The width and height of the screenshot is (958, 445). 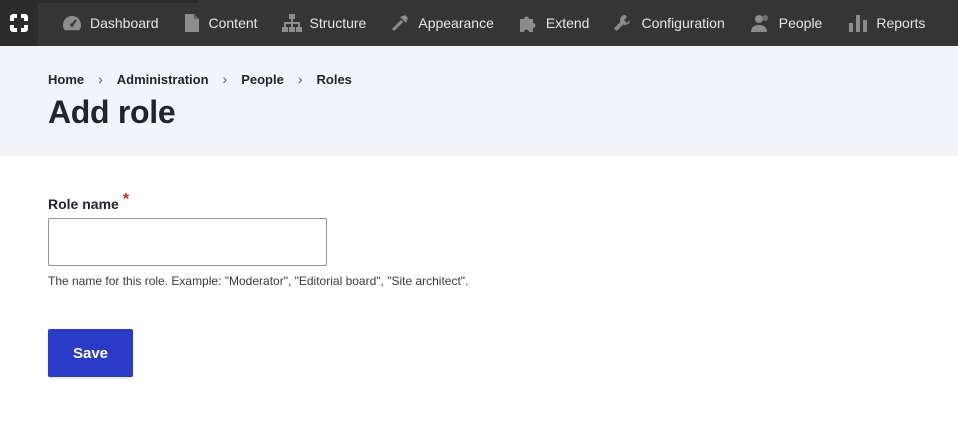 What do you see at coordinates (567, 23) in the screenshot?
I see `toolbar-item-label: Extend` at bounding box center [567, 23].